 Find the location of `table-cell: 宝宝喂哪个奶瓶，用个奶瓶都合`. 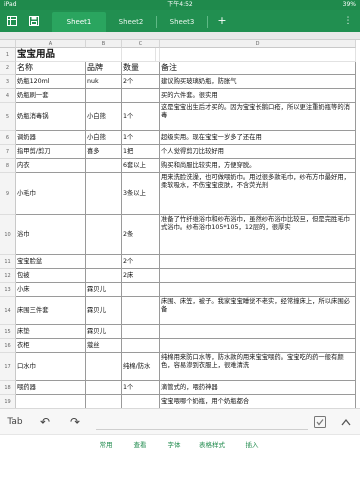

table-cell: 宝宝喂哪个奶瓶，用个奶瓶都合 is located at coordinates (258, 401).